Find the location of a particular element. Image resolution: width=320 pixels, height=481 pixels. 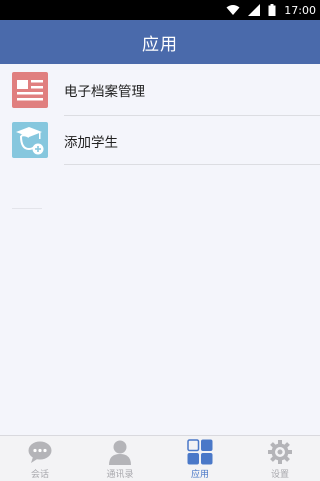

tab-label: 设置 is located at coordinates (279, 475).